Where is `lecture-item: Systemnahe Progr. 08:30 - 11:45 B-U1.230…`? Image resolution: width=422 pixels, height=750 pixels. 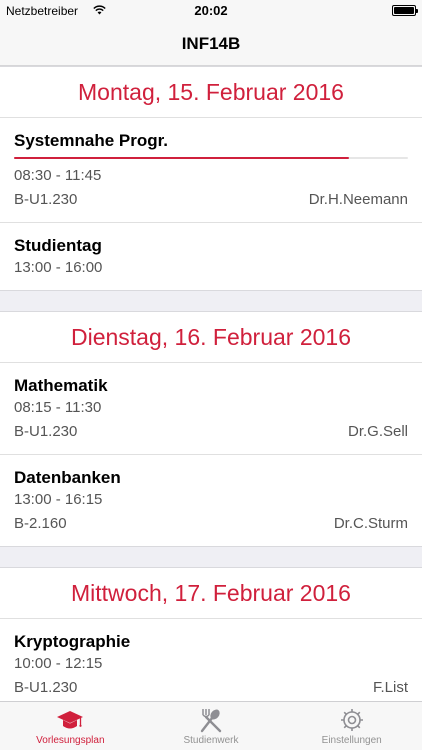
lecture-item: Systemnahe Progr. 08:30 - 11:45 B-U1.230… is located at coordinates (211, 170).